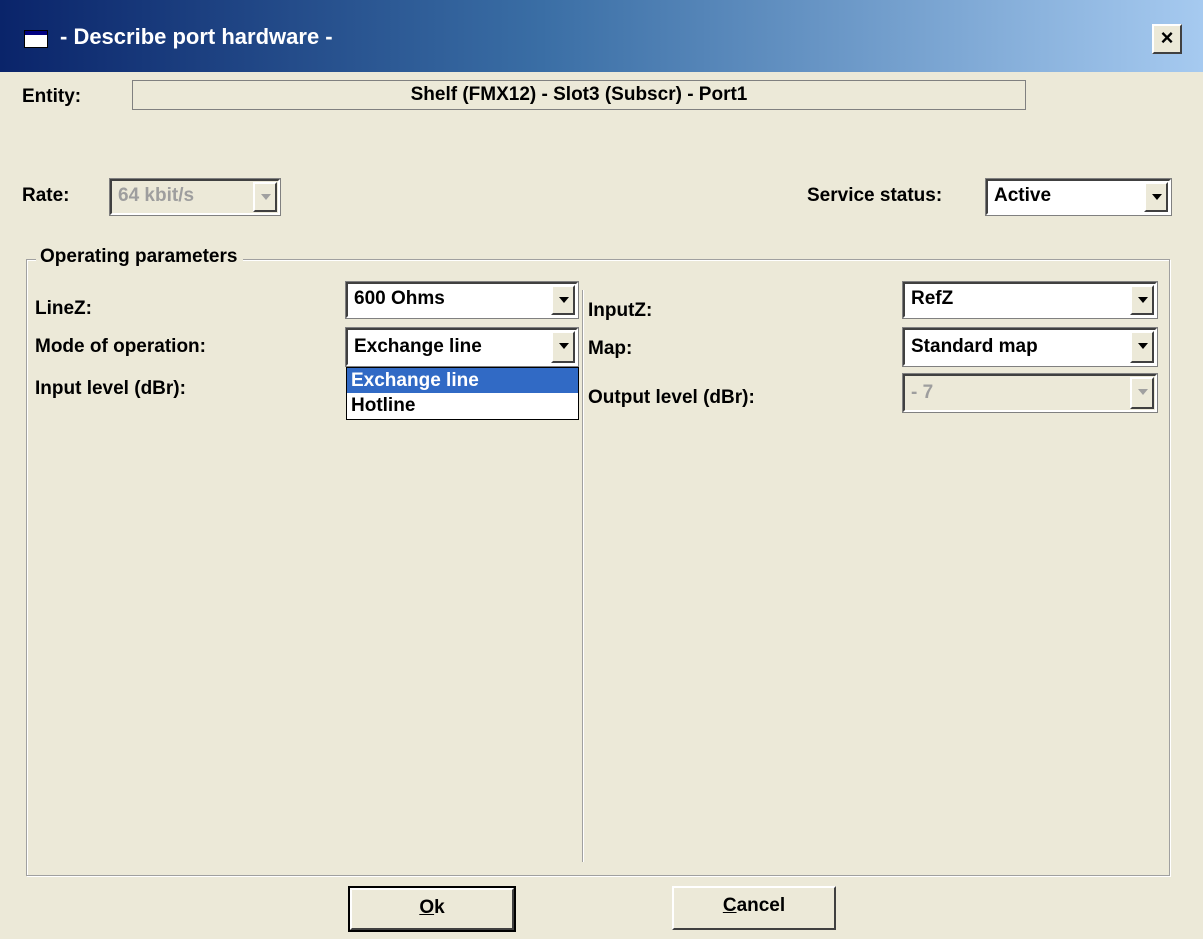 This screenshot has height=939, width=1203. I want to click on ok-button: Ok, so click(432, 909).